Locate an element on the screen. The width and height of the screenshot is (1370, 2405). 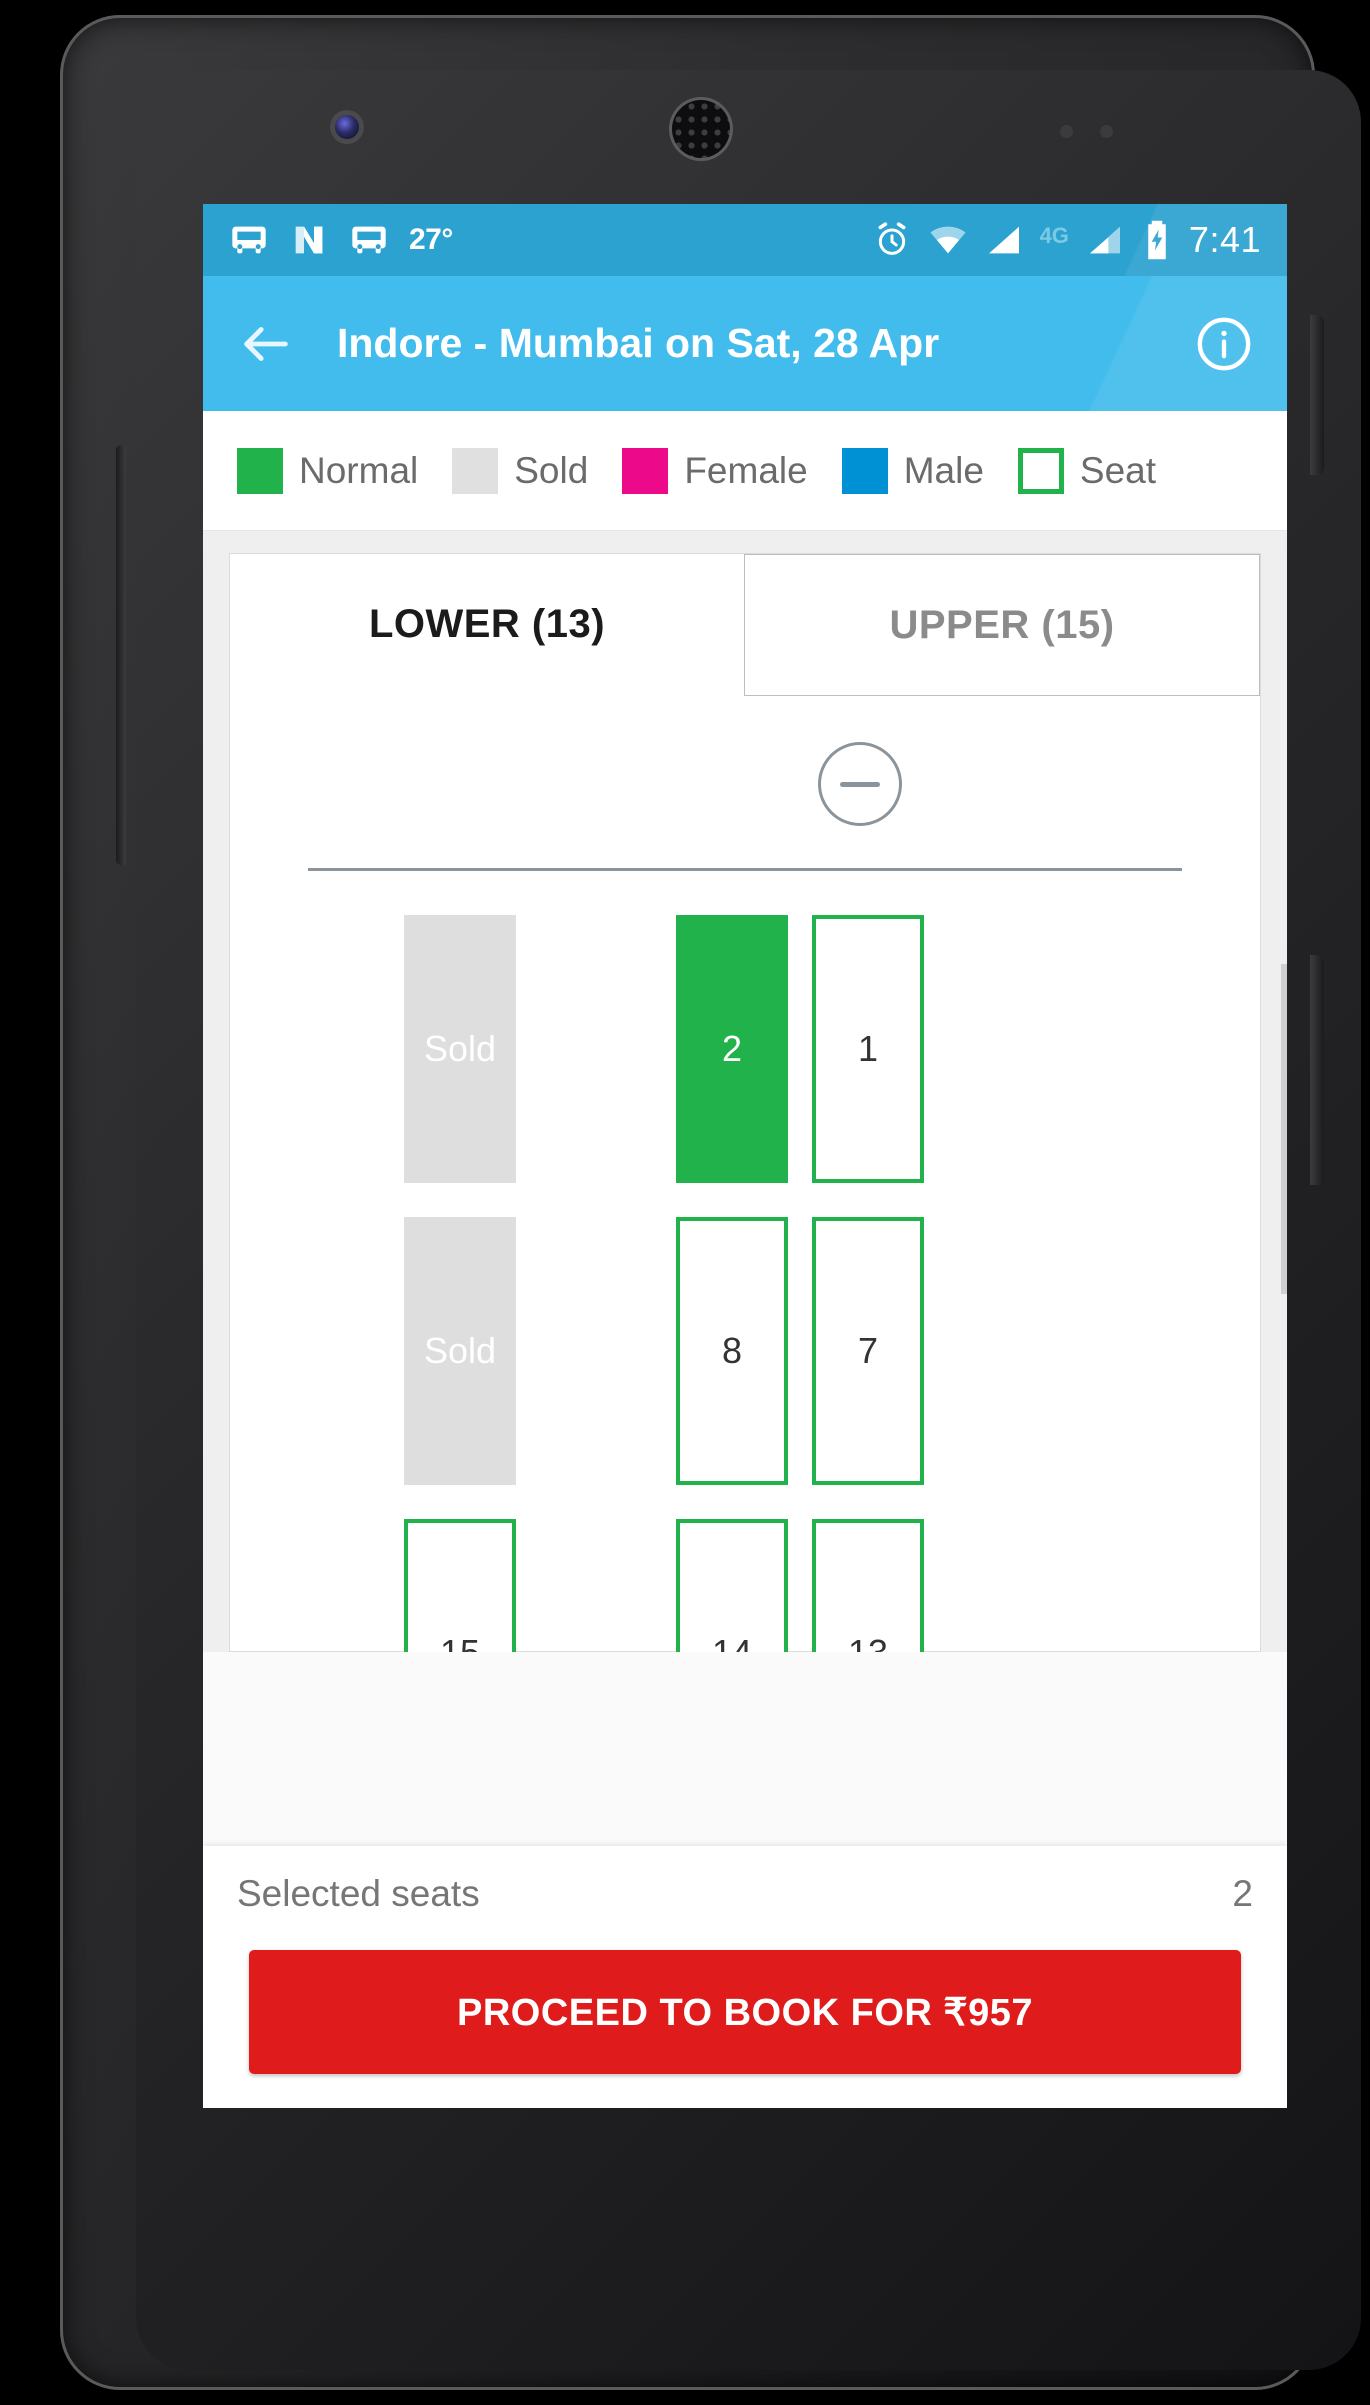
seat-legend: Normal Sold Female Male Seat is located at coordinates (745, 471).